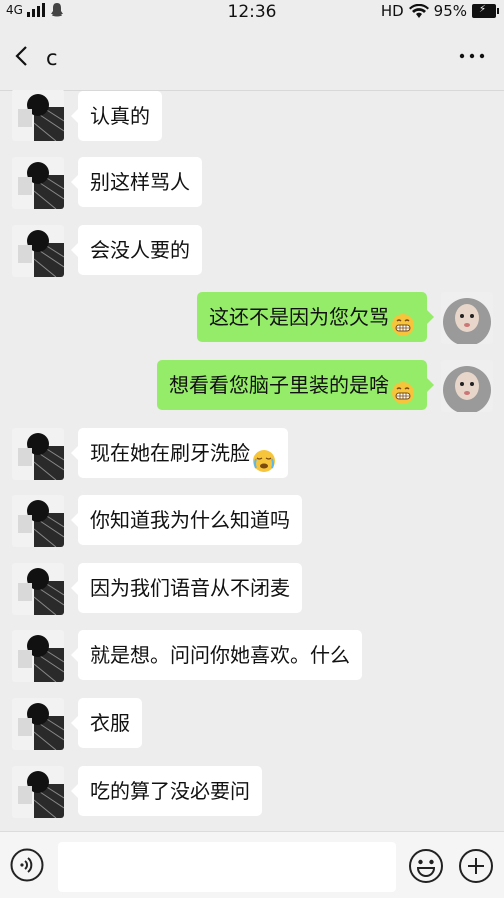  I want to click on message-bubble: 现在她在刷牙洗脸, so click(179, 453).